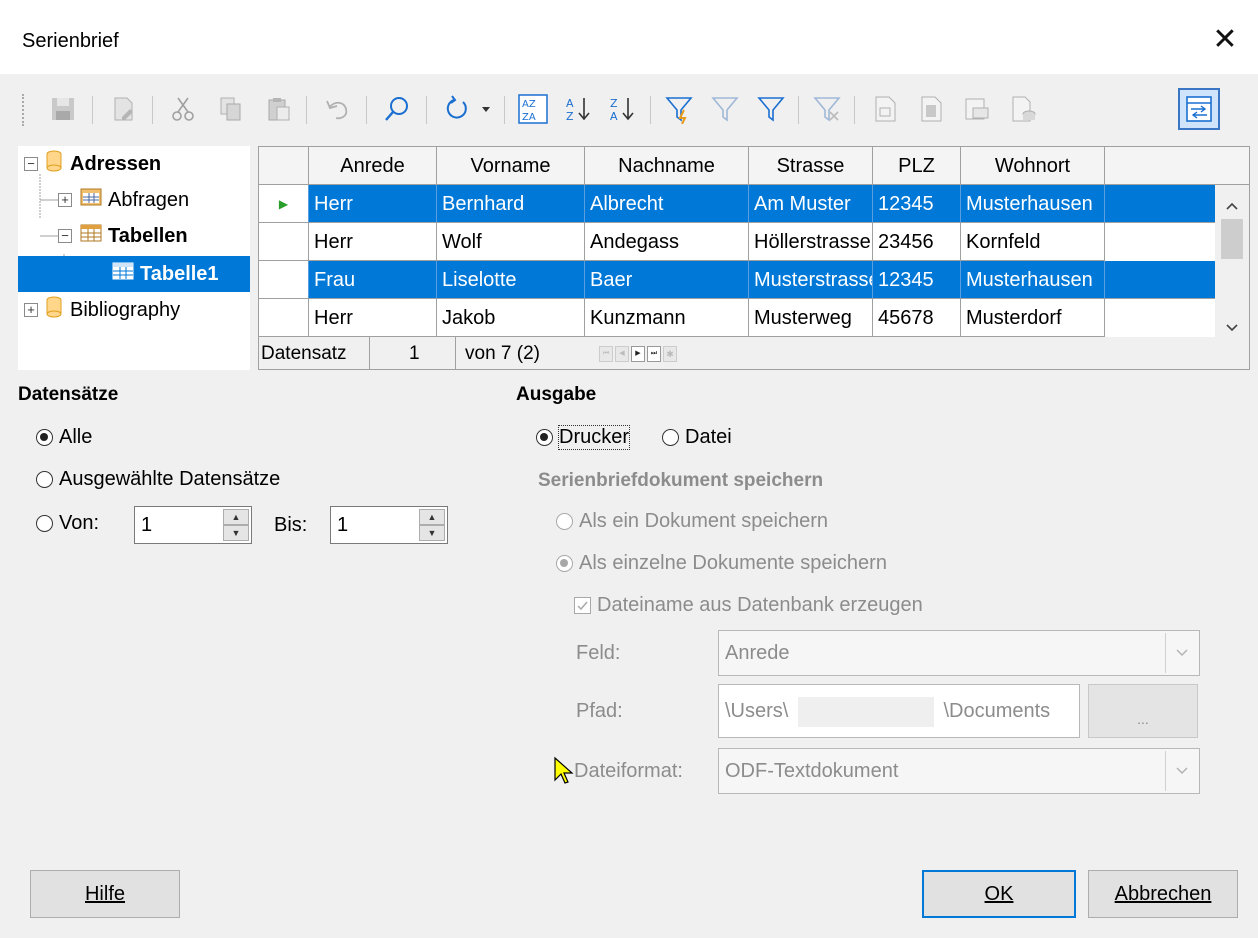 This screenshot has height=938, width=1258. Describe the element at coordinates (1232, 206) in the screenshot. I see `scroll-up-icon` at that location.